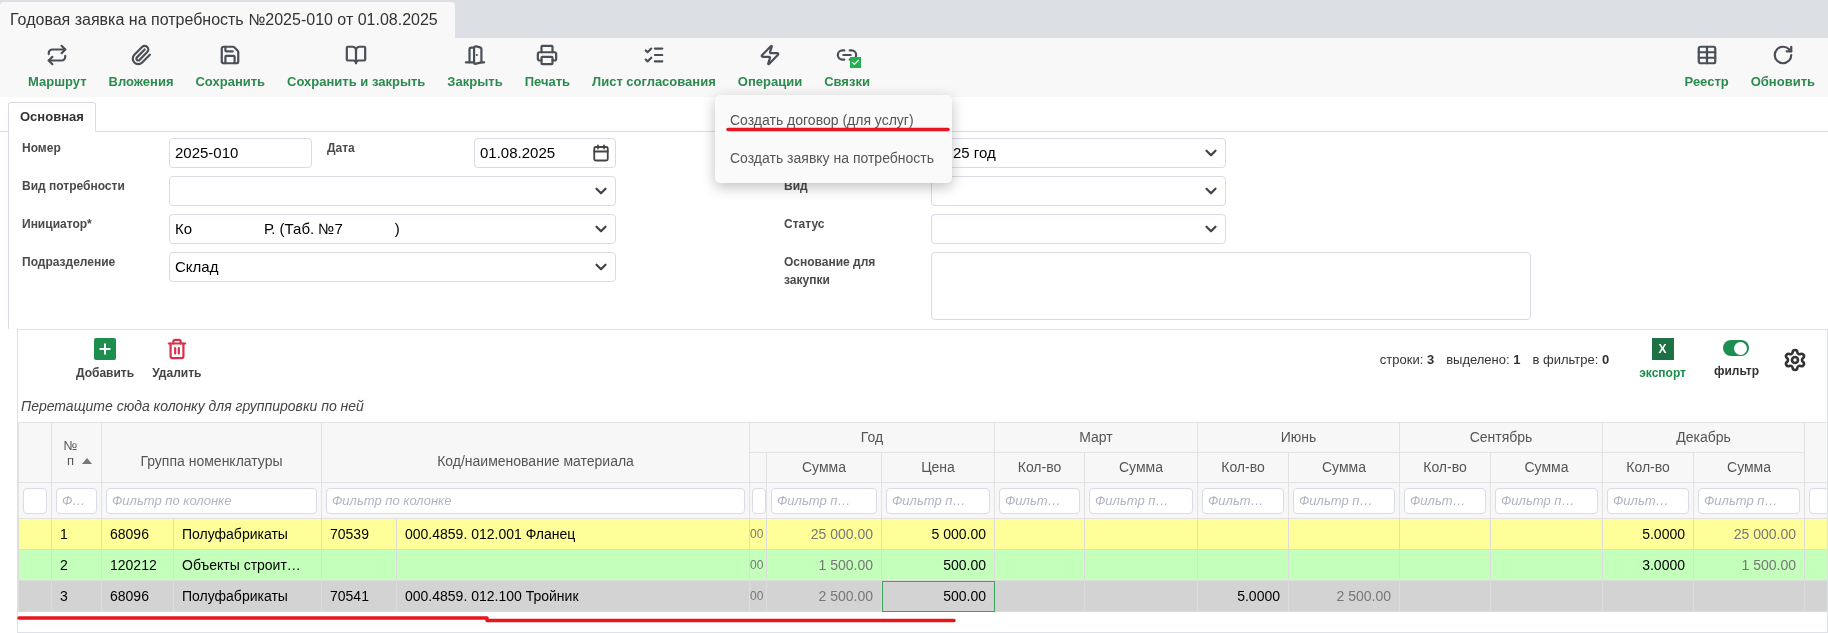 The height and width of the screenshot is (633, 1828). What do you see at coordinates (1736, 371) in the screenshot?
I see `switch-label: фильтр` at bounding box center [1736, 371].